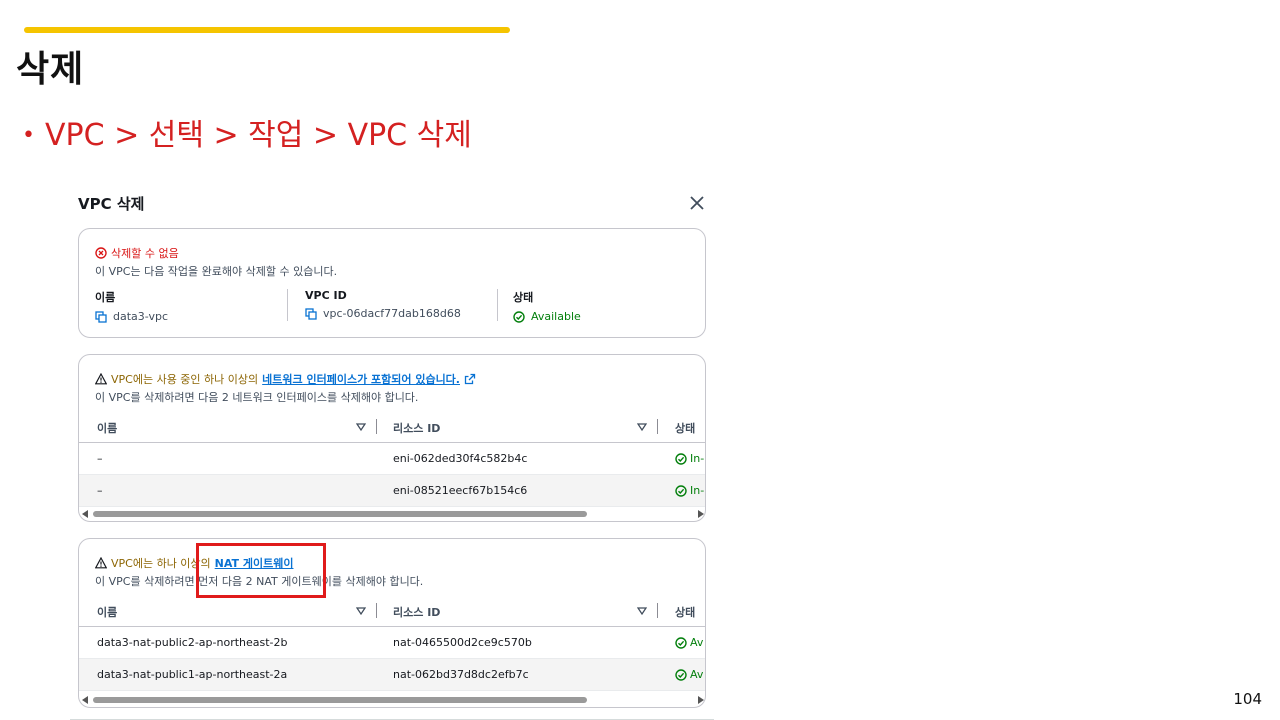 The width and height of the screenshot is (1280, 720). I want to click on cell-resource-id: nat-062bd37d8dc2efb7c, so click(461, 674).